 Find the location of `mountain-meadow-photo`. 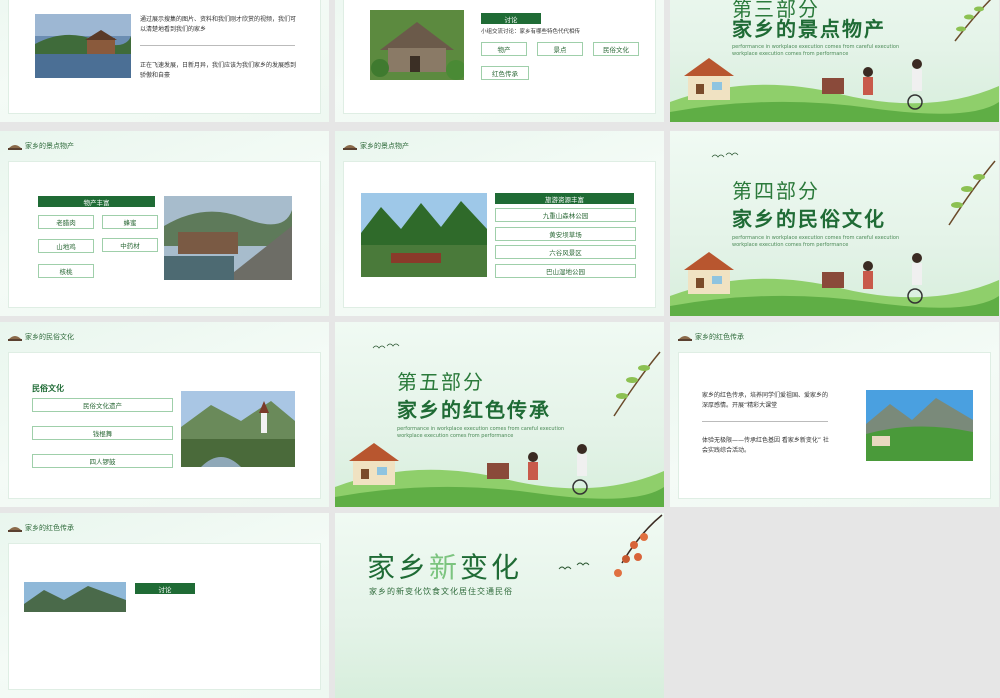

mountain-meadow-photo is located at coordinates (919, 425).